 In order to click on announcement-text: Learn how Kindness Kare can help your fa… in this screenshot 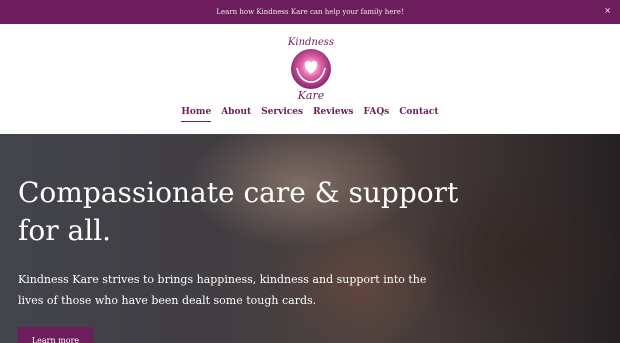, I will do `click(309, 12)`.